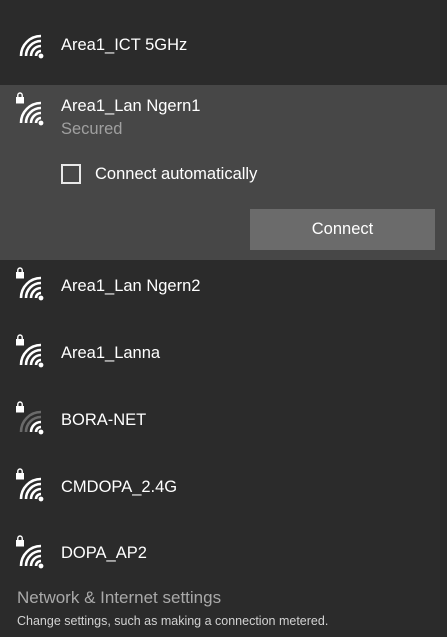  I want to click on network-item-area1-lanna: Area1_Lanna, so click(223, 360).